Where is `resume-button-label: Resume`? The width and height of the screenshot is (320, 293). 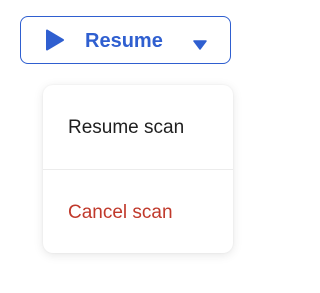 resume-button-label: Resume is located at coordinates (124, 41).